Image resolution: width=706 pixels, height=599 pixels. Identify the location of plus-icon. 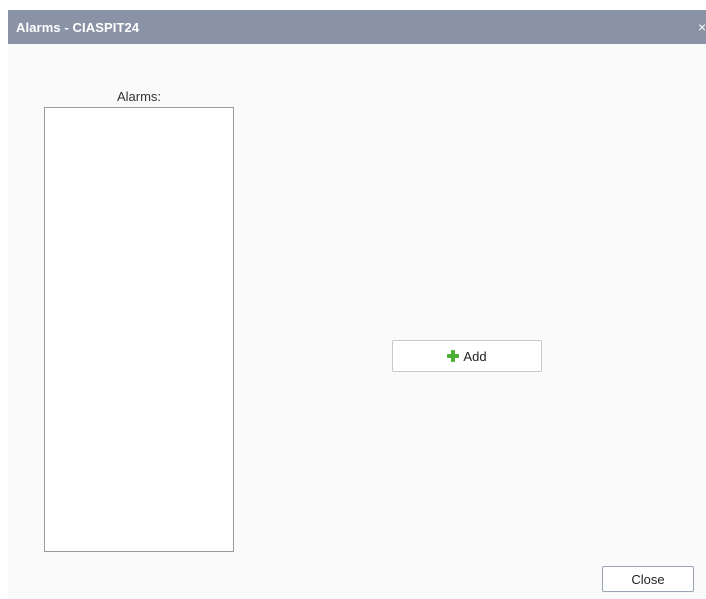
(453, 356).